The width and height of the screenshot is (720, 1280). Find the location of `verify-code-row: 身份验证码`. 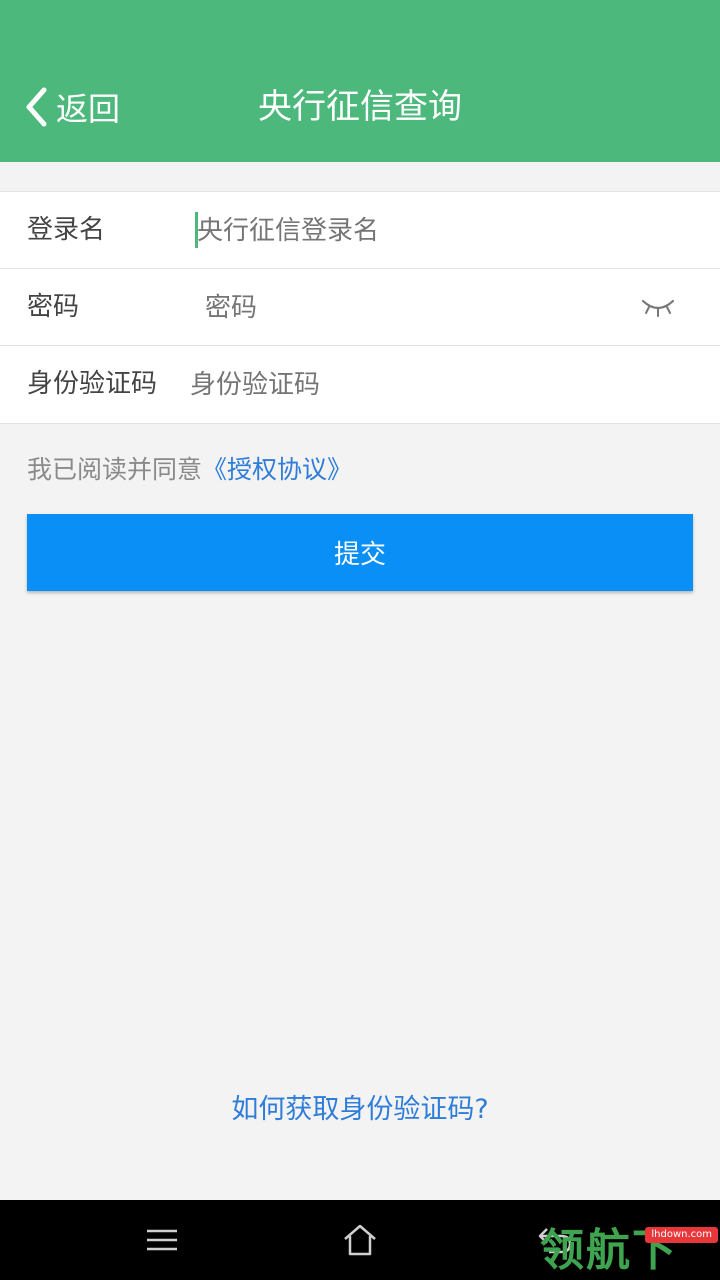

verify-code-row: 身份验证码 is located at coordinates (360, 384).